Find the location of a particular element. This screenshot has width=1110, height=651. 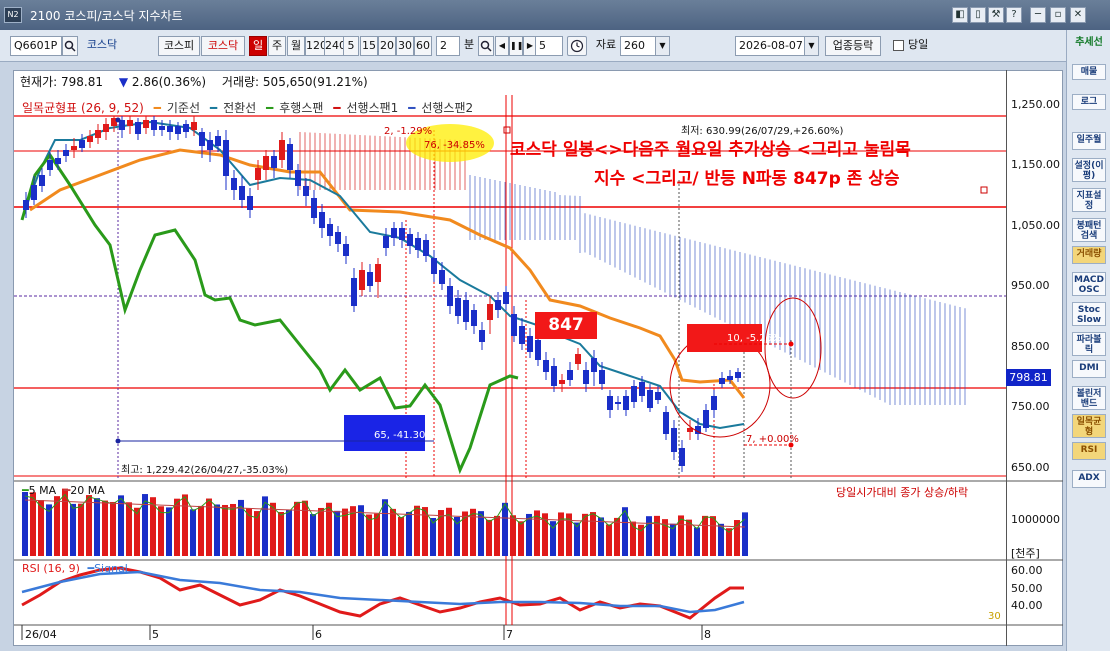

minimize-button: ─ is located at coordinates (1038, 15).